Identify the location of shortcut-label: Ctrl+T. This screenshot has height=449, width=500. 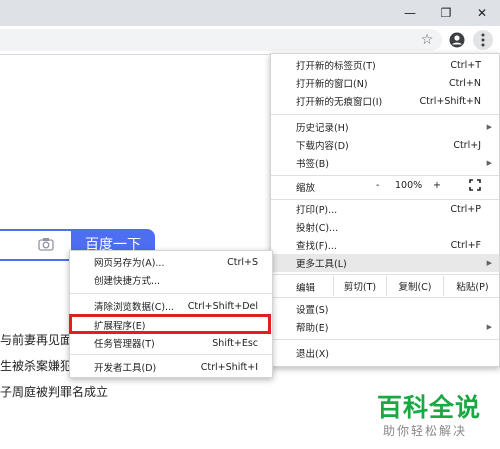
(465, 65).